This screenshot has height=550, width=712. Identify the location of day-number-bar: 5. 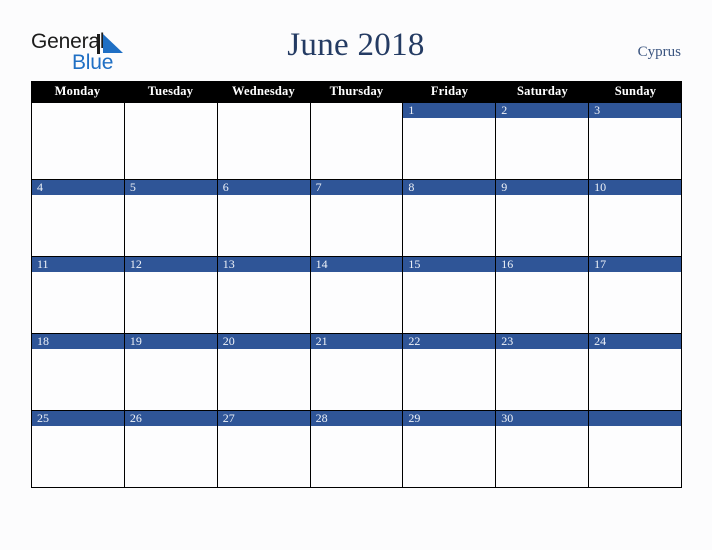
(170, 187).